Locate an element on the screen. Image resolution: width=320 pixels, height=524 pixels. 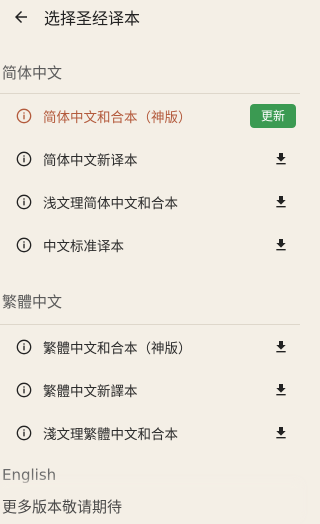
section-header-simplified: 简体中文 is located at coordinates (32, 72).